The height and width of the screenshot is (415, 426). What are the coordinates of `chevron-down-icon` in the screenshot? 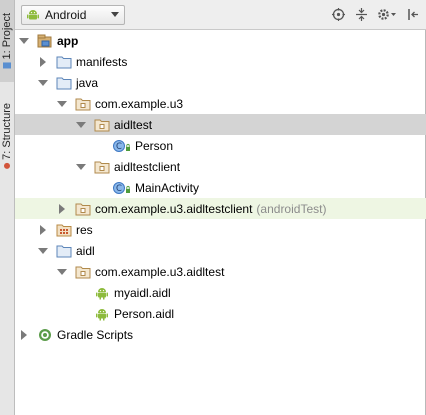 It's located at (115, 14).